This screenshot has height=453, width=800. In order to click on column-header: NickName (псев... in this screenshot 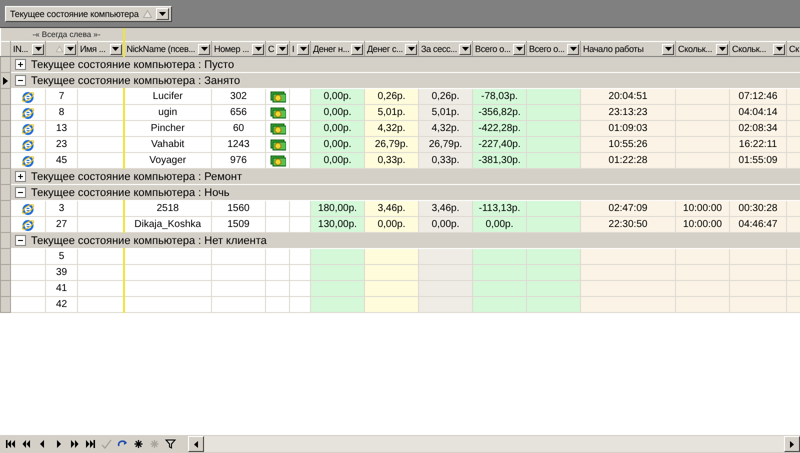, I will do `click(168, 49)`.